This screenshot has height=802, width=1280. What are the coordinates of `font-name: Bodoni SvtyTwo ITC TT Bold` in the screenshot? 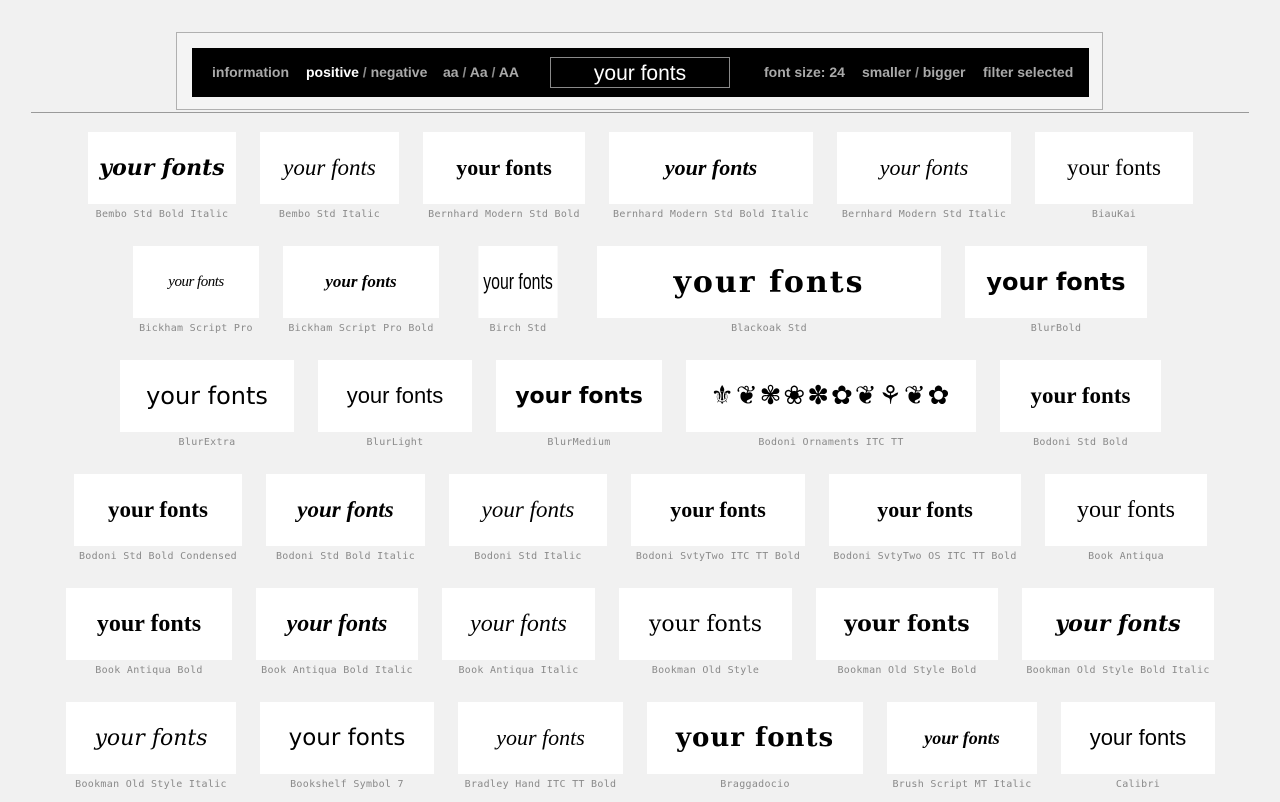 It's located at (718, 556).